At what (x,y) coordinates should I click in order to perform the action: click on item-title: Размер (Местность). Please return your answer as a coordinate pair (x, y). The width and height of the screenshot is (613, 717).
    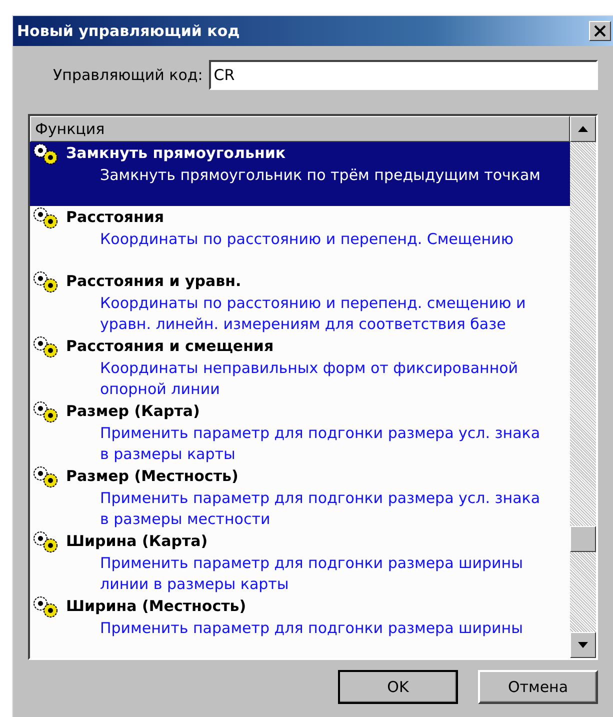
    Looking at the image, I should click on (153, 476).